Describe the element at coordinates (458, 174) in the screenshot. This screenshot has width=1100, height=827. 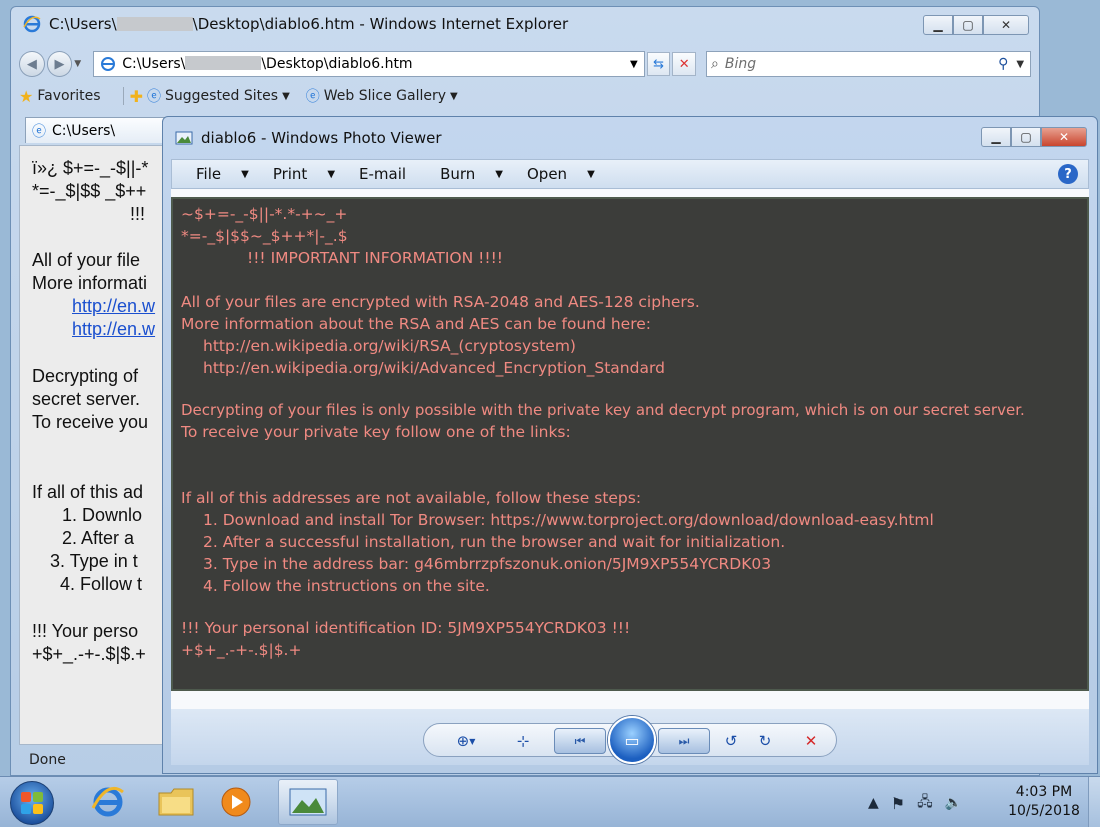
I see `menu-burn-label: Burn` at that location.